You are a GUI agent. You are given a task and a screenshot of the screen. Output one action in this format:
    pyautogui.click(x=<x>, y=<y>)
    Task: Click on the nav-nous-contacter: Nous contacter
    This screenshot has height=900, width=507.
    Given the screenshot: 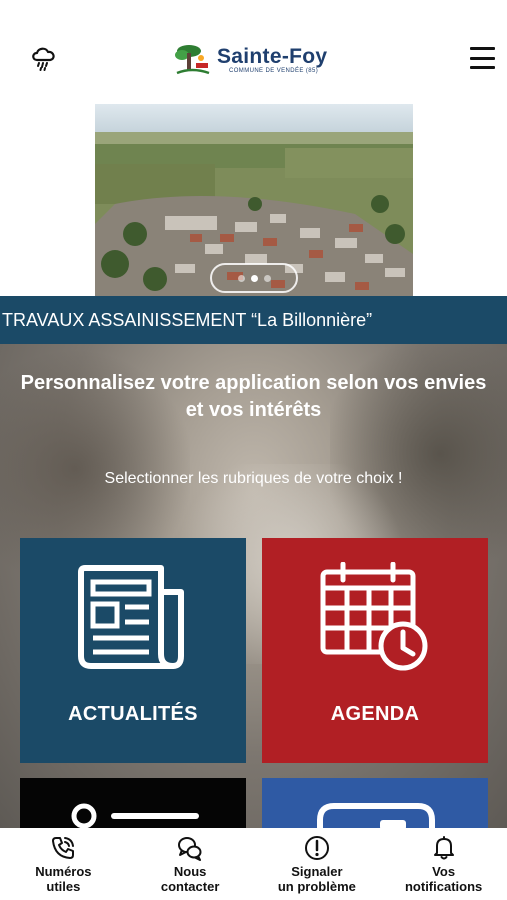 What is the action you would take?
    pyautogui.click(x=190, y=864)
    